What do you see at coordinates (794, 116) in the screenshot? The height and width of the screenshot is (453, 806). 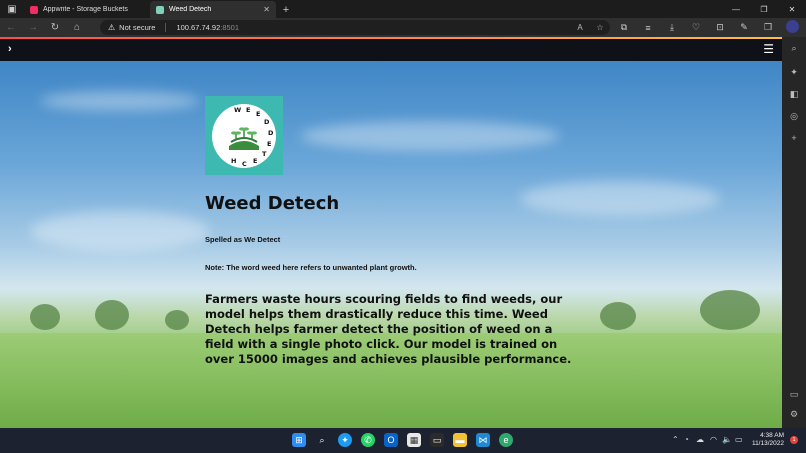 I see `outlook-icon: ◎` at bounding box center [794, 116].